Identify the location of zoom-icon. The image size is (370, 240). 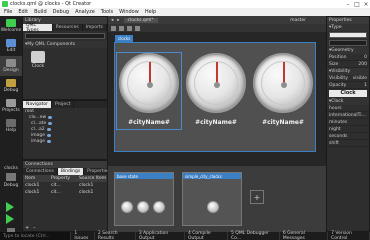
(137, 28).